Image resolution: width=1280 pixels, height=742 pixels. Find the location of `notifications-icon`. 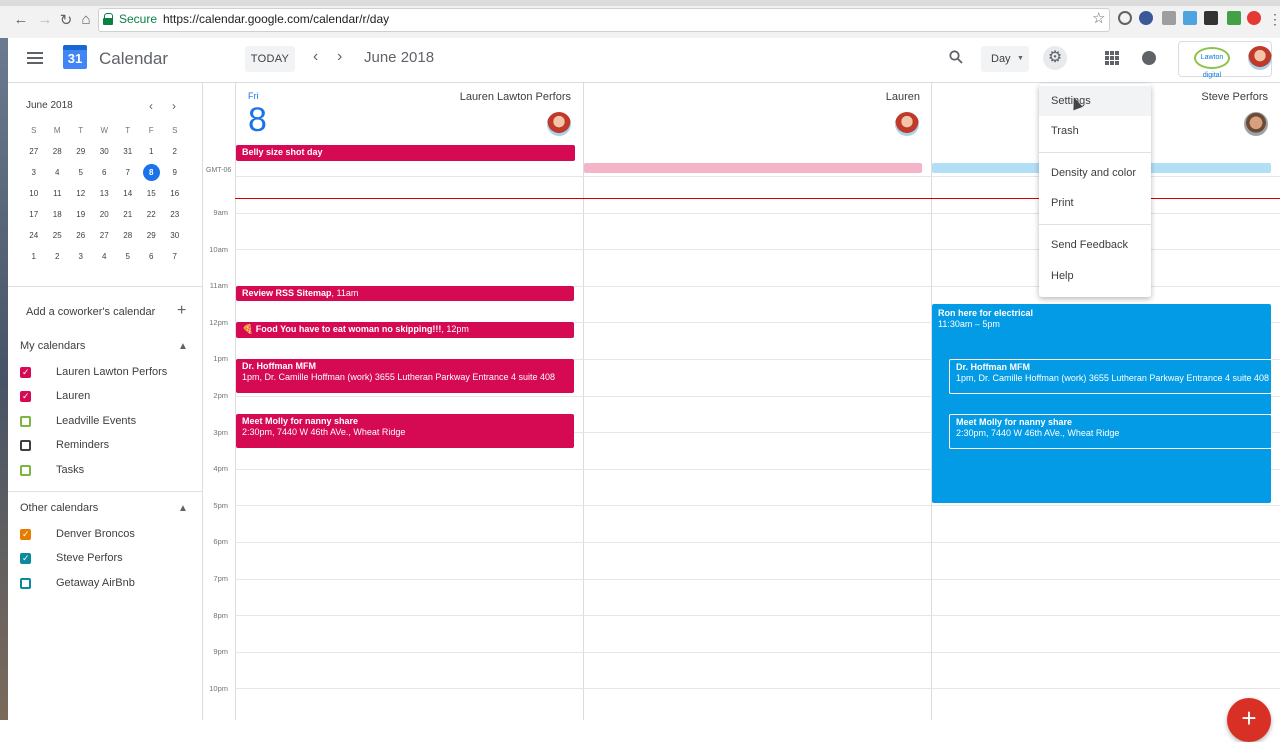

notifications-icon is located at coordinates (1149, 58).